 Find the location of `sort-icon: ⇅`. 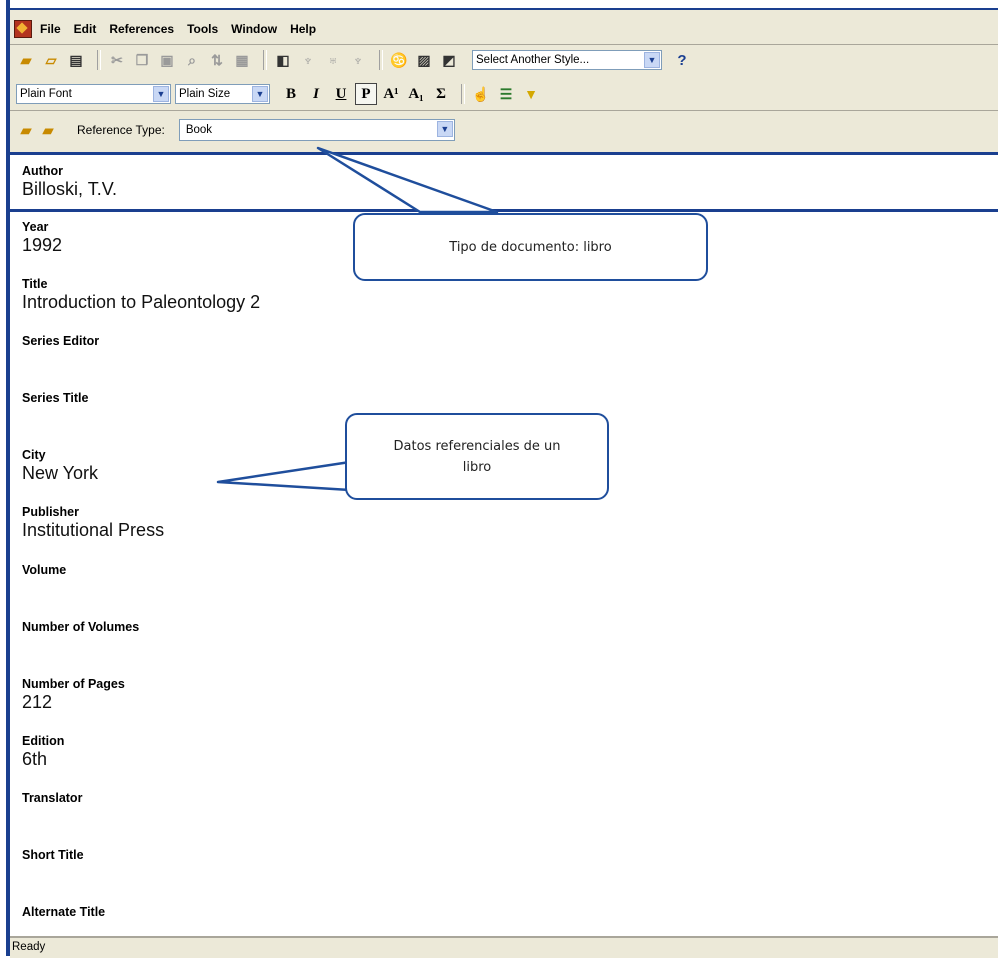

sort-icon: ⇅ is located at coordinates (217, 60).